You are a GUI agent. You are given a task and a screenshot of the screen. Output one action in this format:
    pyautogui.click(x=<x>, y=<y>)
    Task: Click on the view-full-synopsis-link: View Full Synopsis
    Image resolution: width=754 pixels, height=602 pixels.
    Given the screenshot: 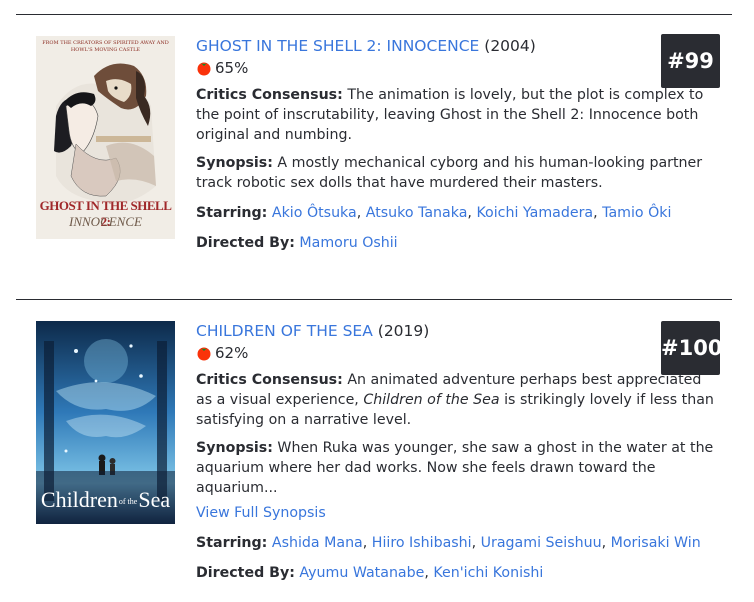 What is the action you would take?
    pyautogui.click(x=456, y=513)
    